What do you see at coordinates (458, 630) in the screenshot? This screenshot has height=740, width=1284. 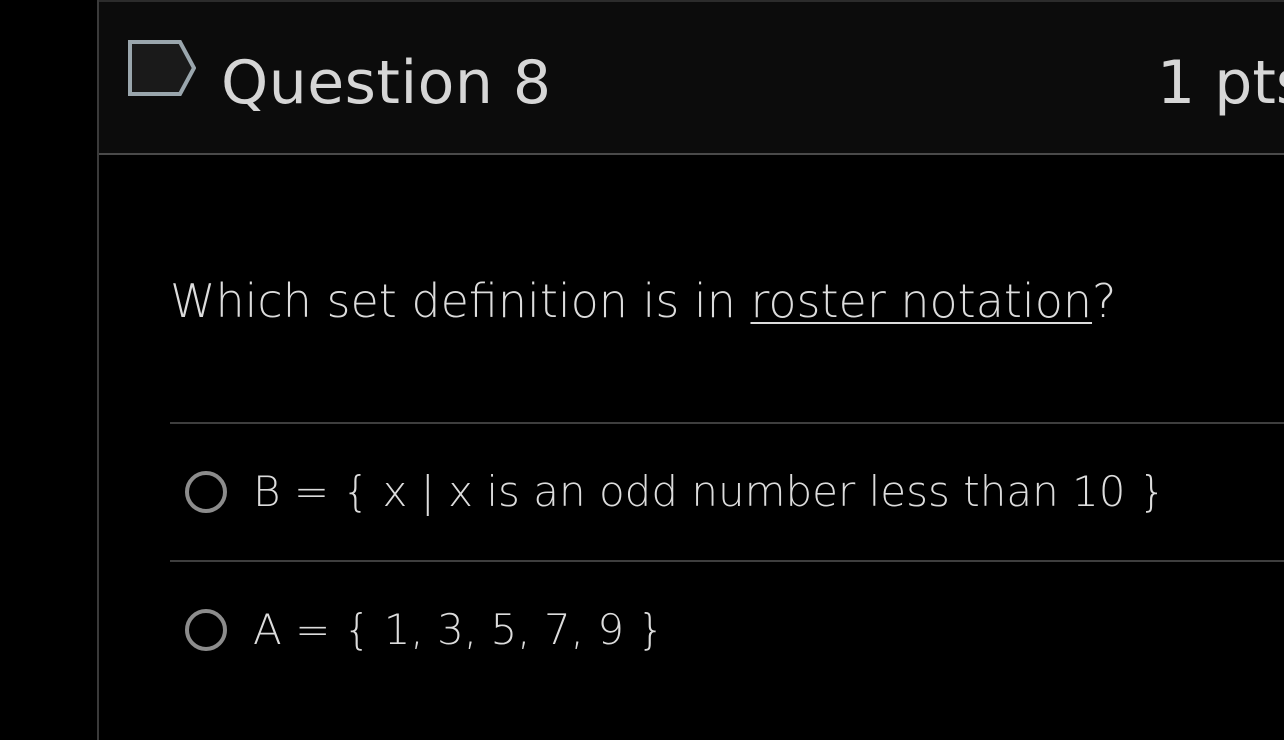 I see `answer-label: A = { 1, 3, 5, 7, 9 }` at bounding box center [458, 630].